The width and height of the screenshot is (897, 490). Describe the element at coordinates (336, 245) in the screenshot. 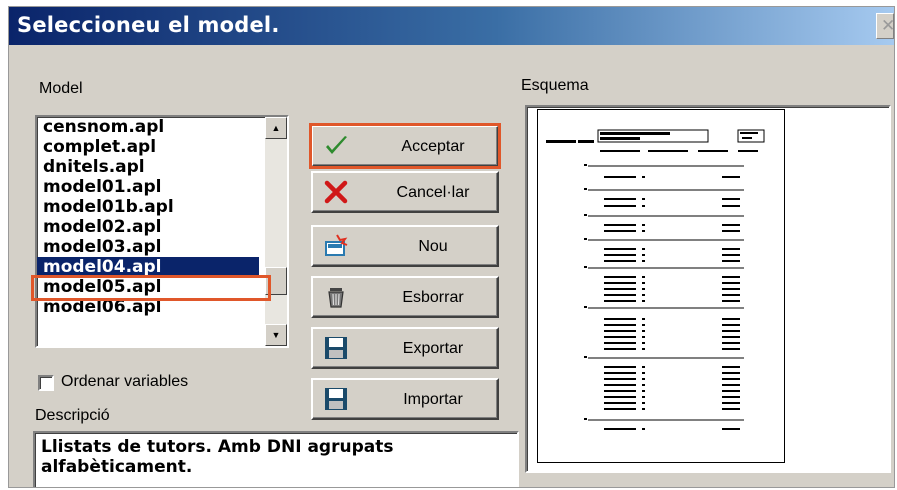

I see `new-document-icon` at that location.